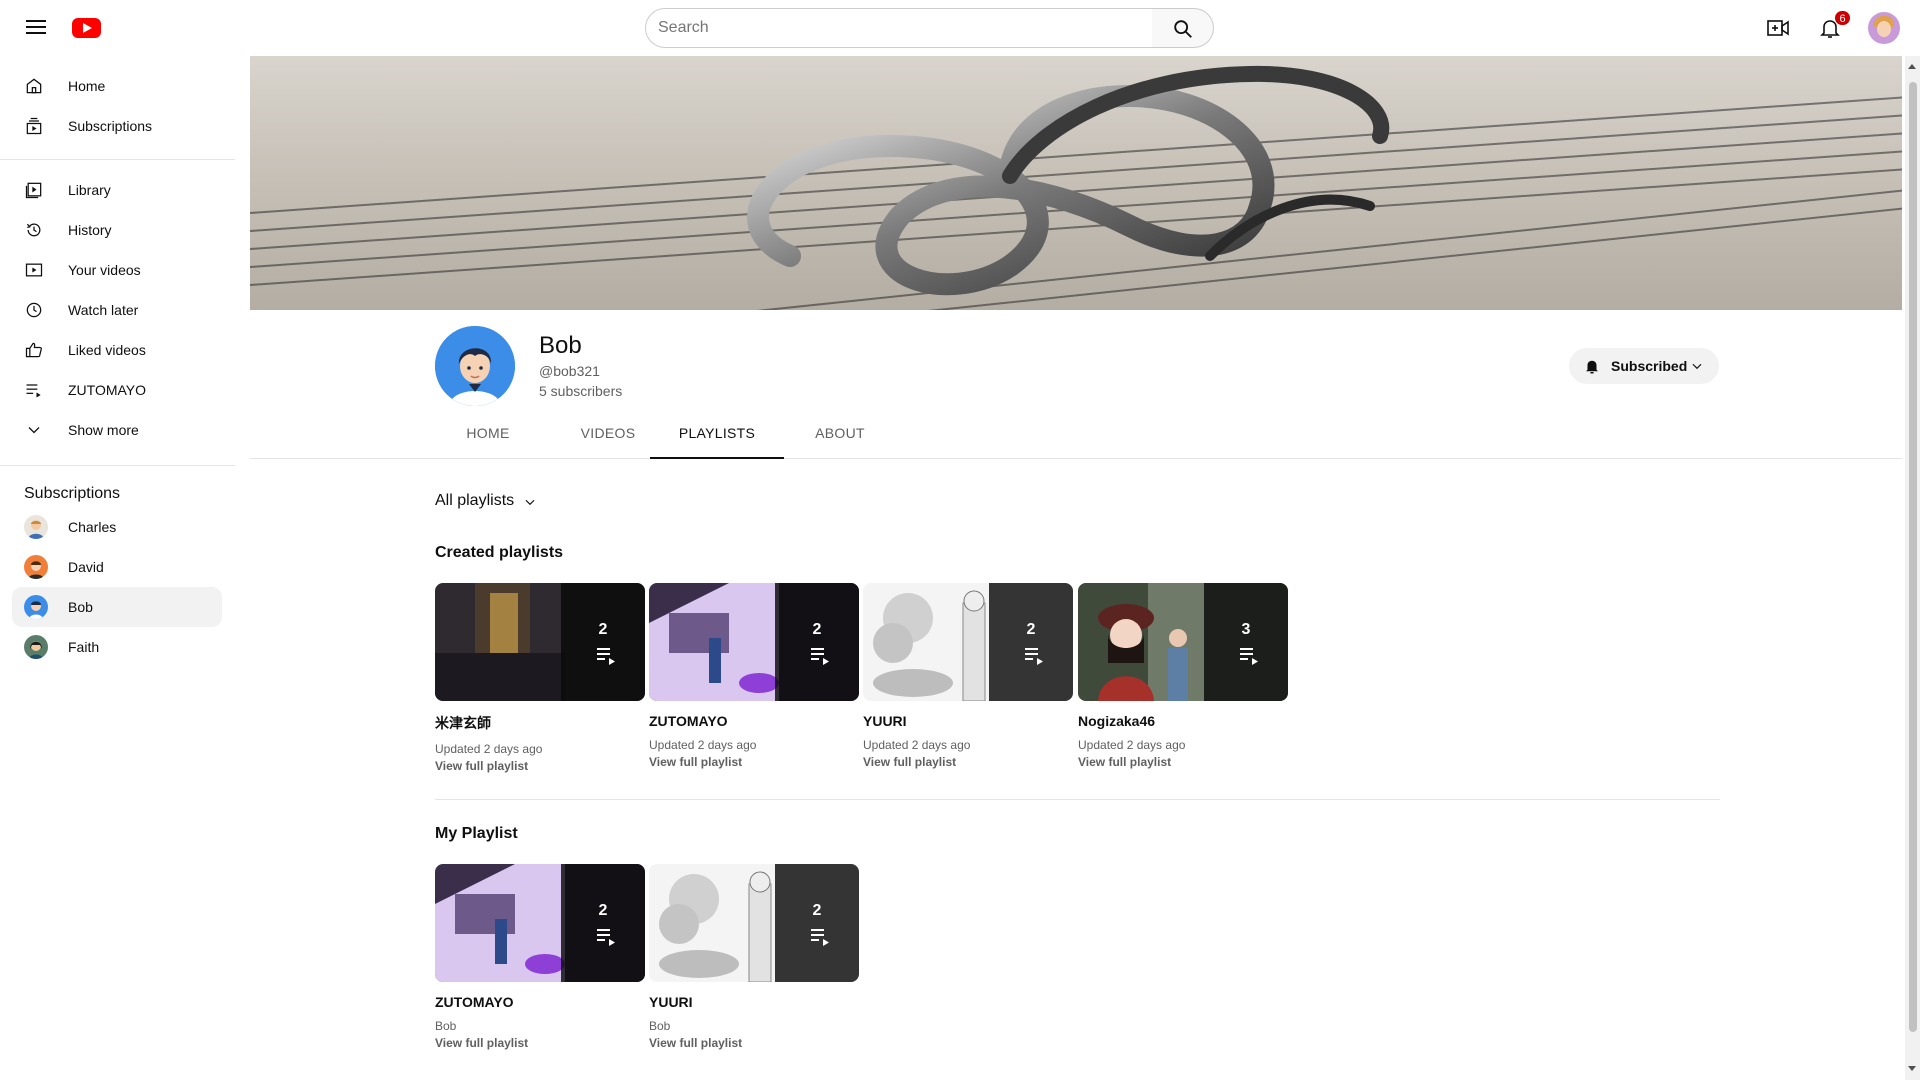 The width and height of the screenshot is (1920, 1080). What do you see at coordinates (117, 86) in the screenshot?
I see `sidebar-item-home: Home` at bounding box center [117, 86].